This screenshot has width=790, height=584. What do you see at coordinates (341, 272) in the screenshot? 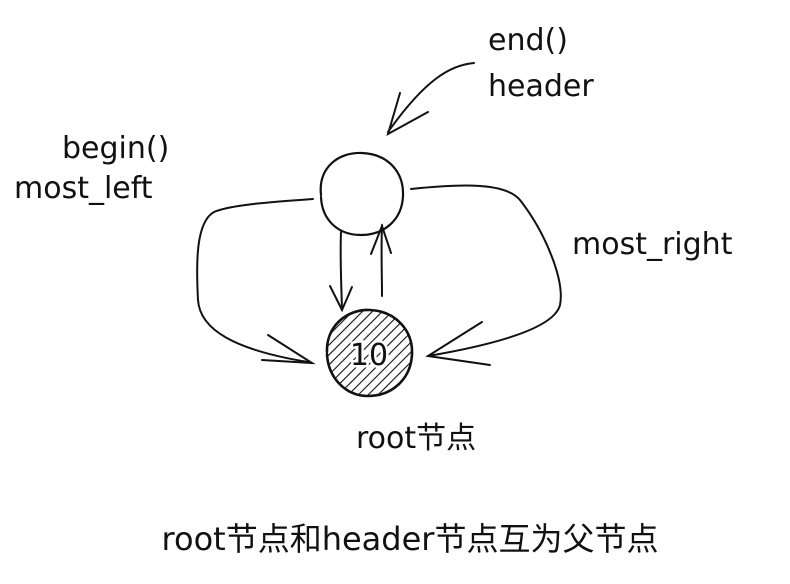
I see `header-to-root-arrow` at bounding box center [341, 272].